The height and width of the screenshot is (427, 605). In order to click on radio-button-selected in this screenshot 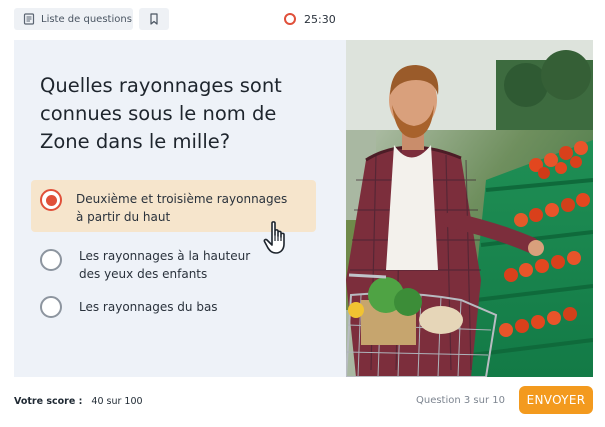, I will do `click(51, 200)`.